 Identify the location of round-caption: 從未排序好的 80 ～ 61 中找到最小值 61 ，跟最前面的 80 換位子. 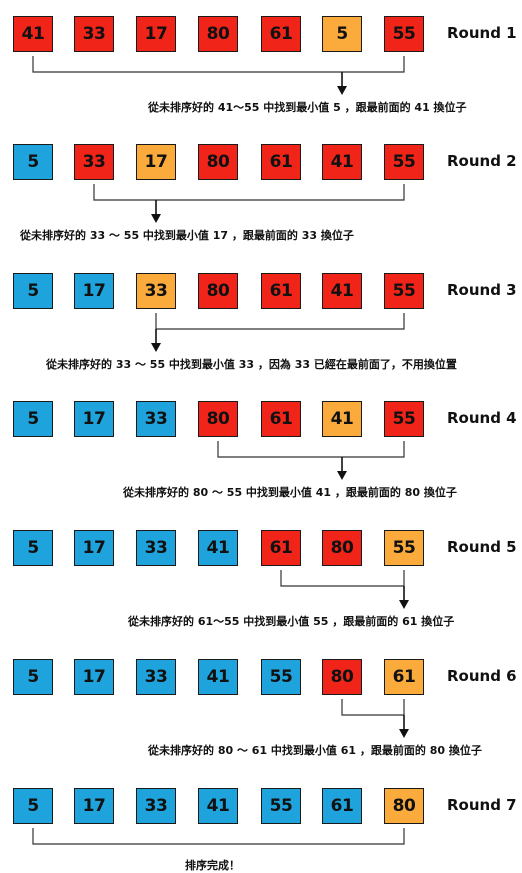
(315, 750).